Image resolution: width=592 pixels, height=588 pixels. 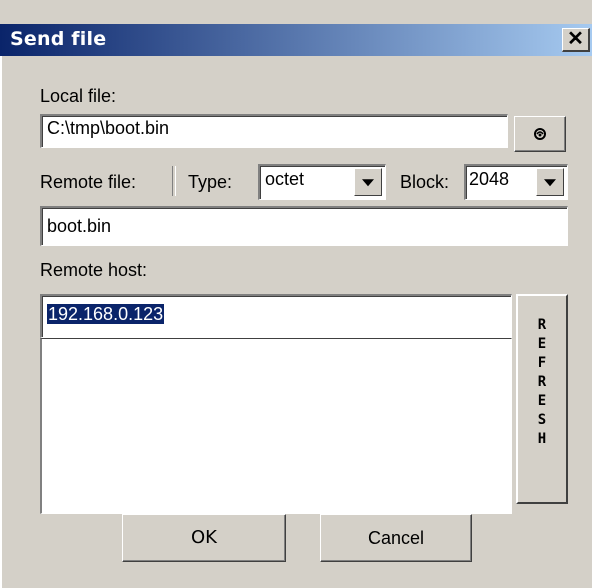 I want to click on title-bar: Send file ✕, so click(x=296, y=40).